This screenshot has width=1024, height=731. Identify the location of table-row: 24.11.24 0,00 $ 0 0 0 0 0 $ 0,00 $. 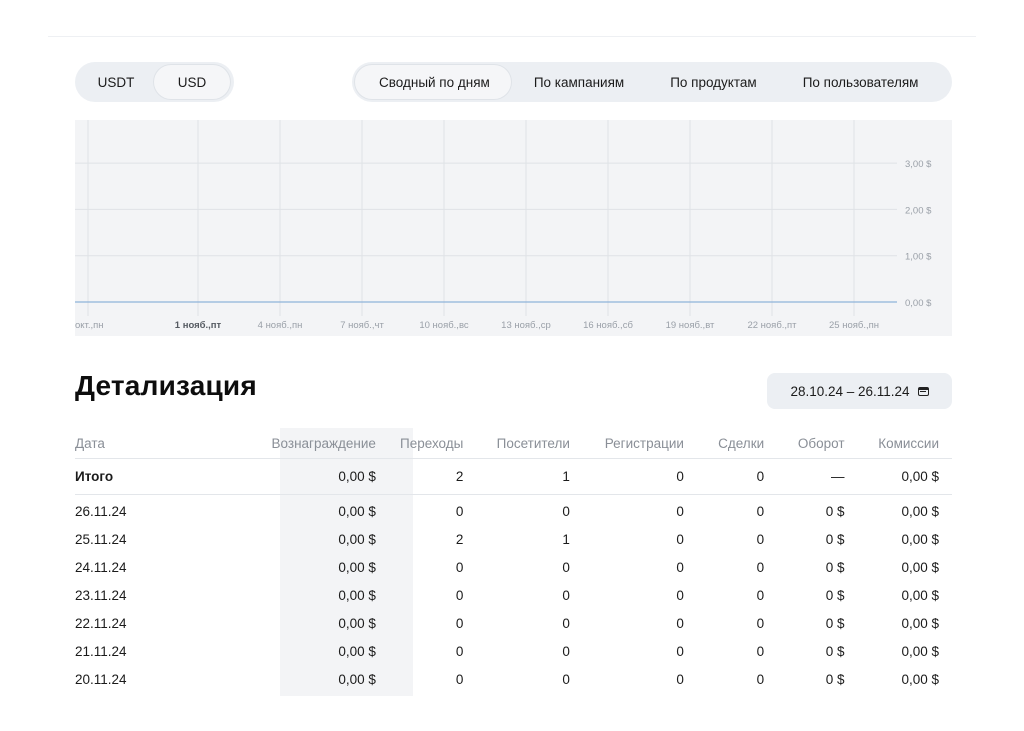
(513, 567).